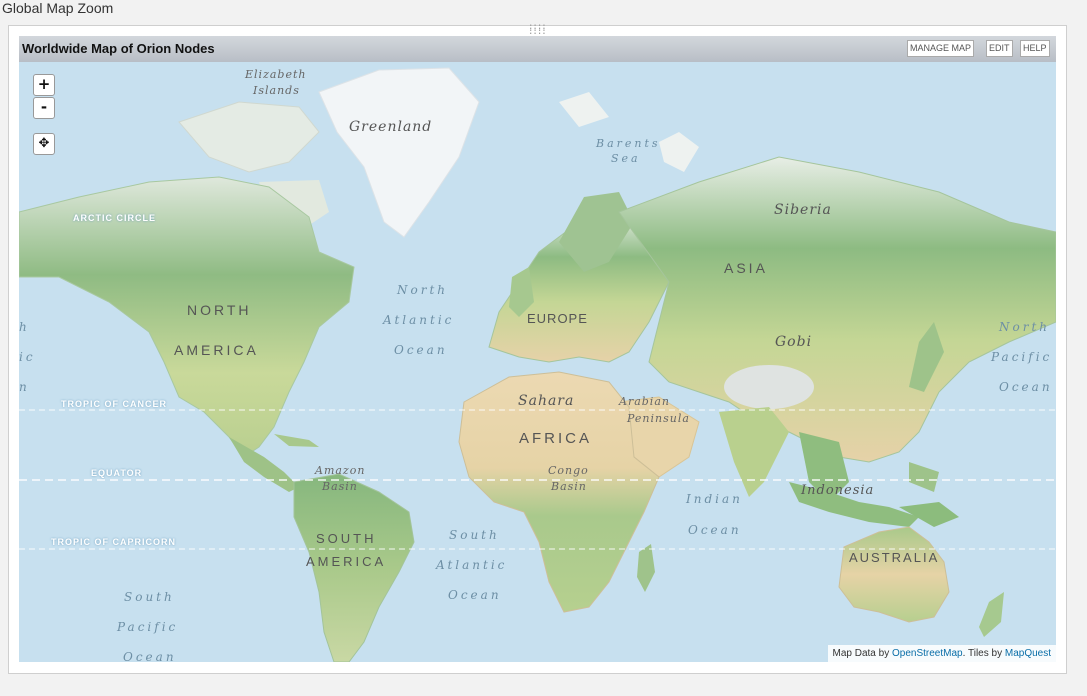  I want to click on label-south-pacific-2: Pacific, so click(148, 627).